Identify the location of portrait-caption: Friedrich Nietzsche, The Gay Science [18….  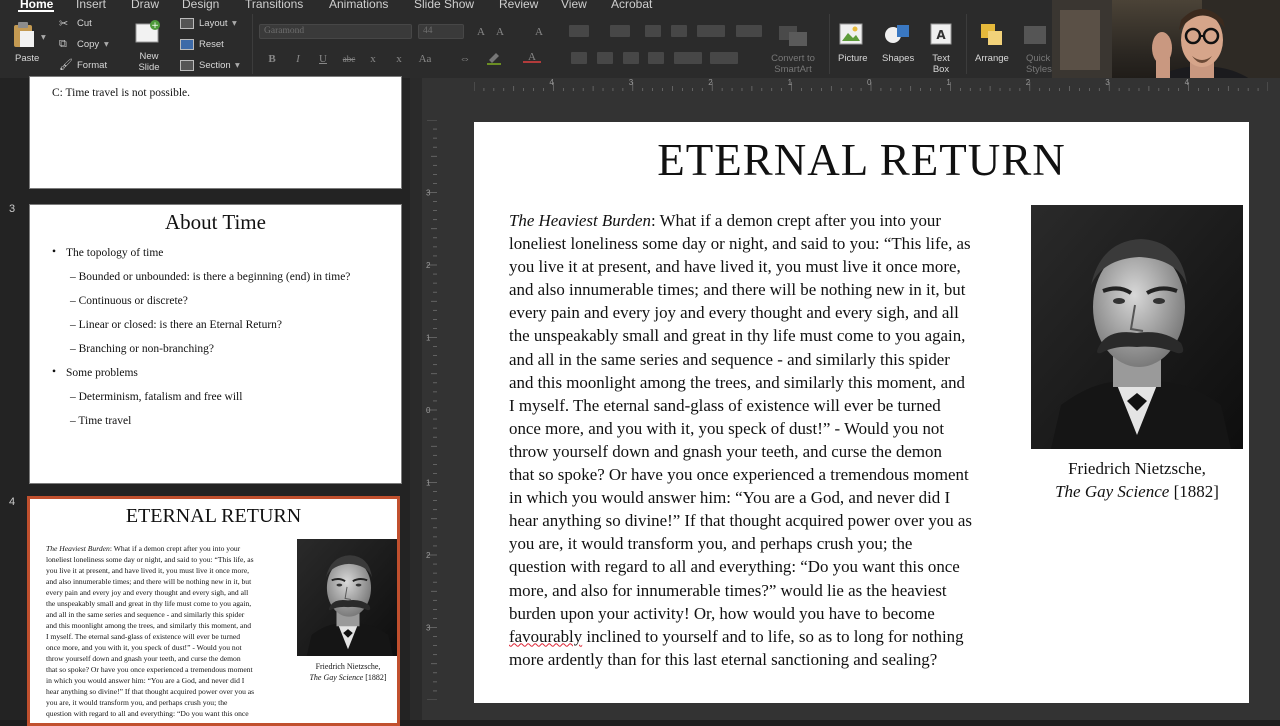
(1137, 480).